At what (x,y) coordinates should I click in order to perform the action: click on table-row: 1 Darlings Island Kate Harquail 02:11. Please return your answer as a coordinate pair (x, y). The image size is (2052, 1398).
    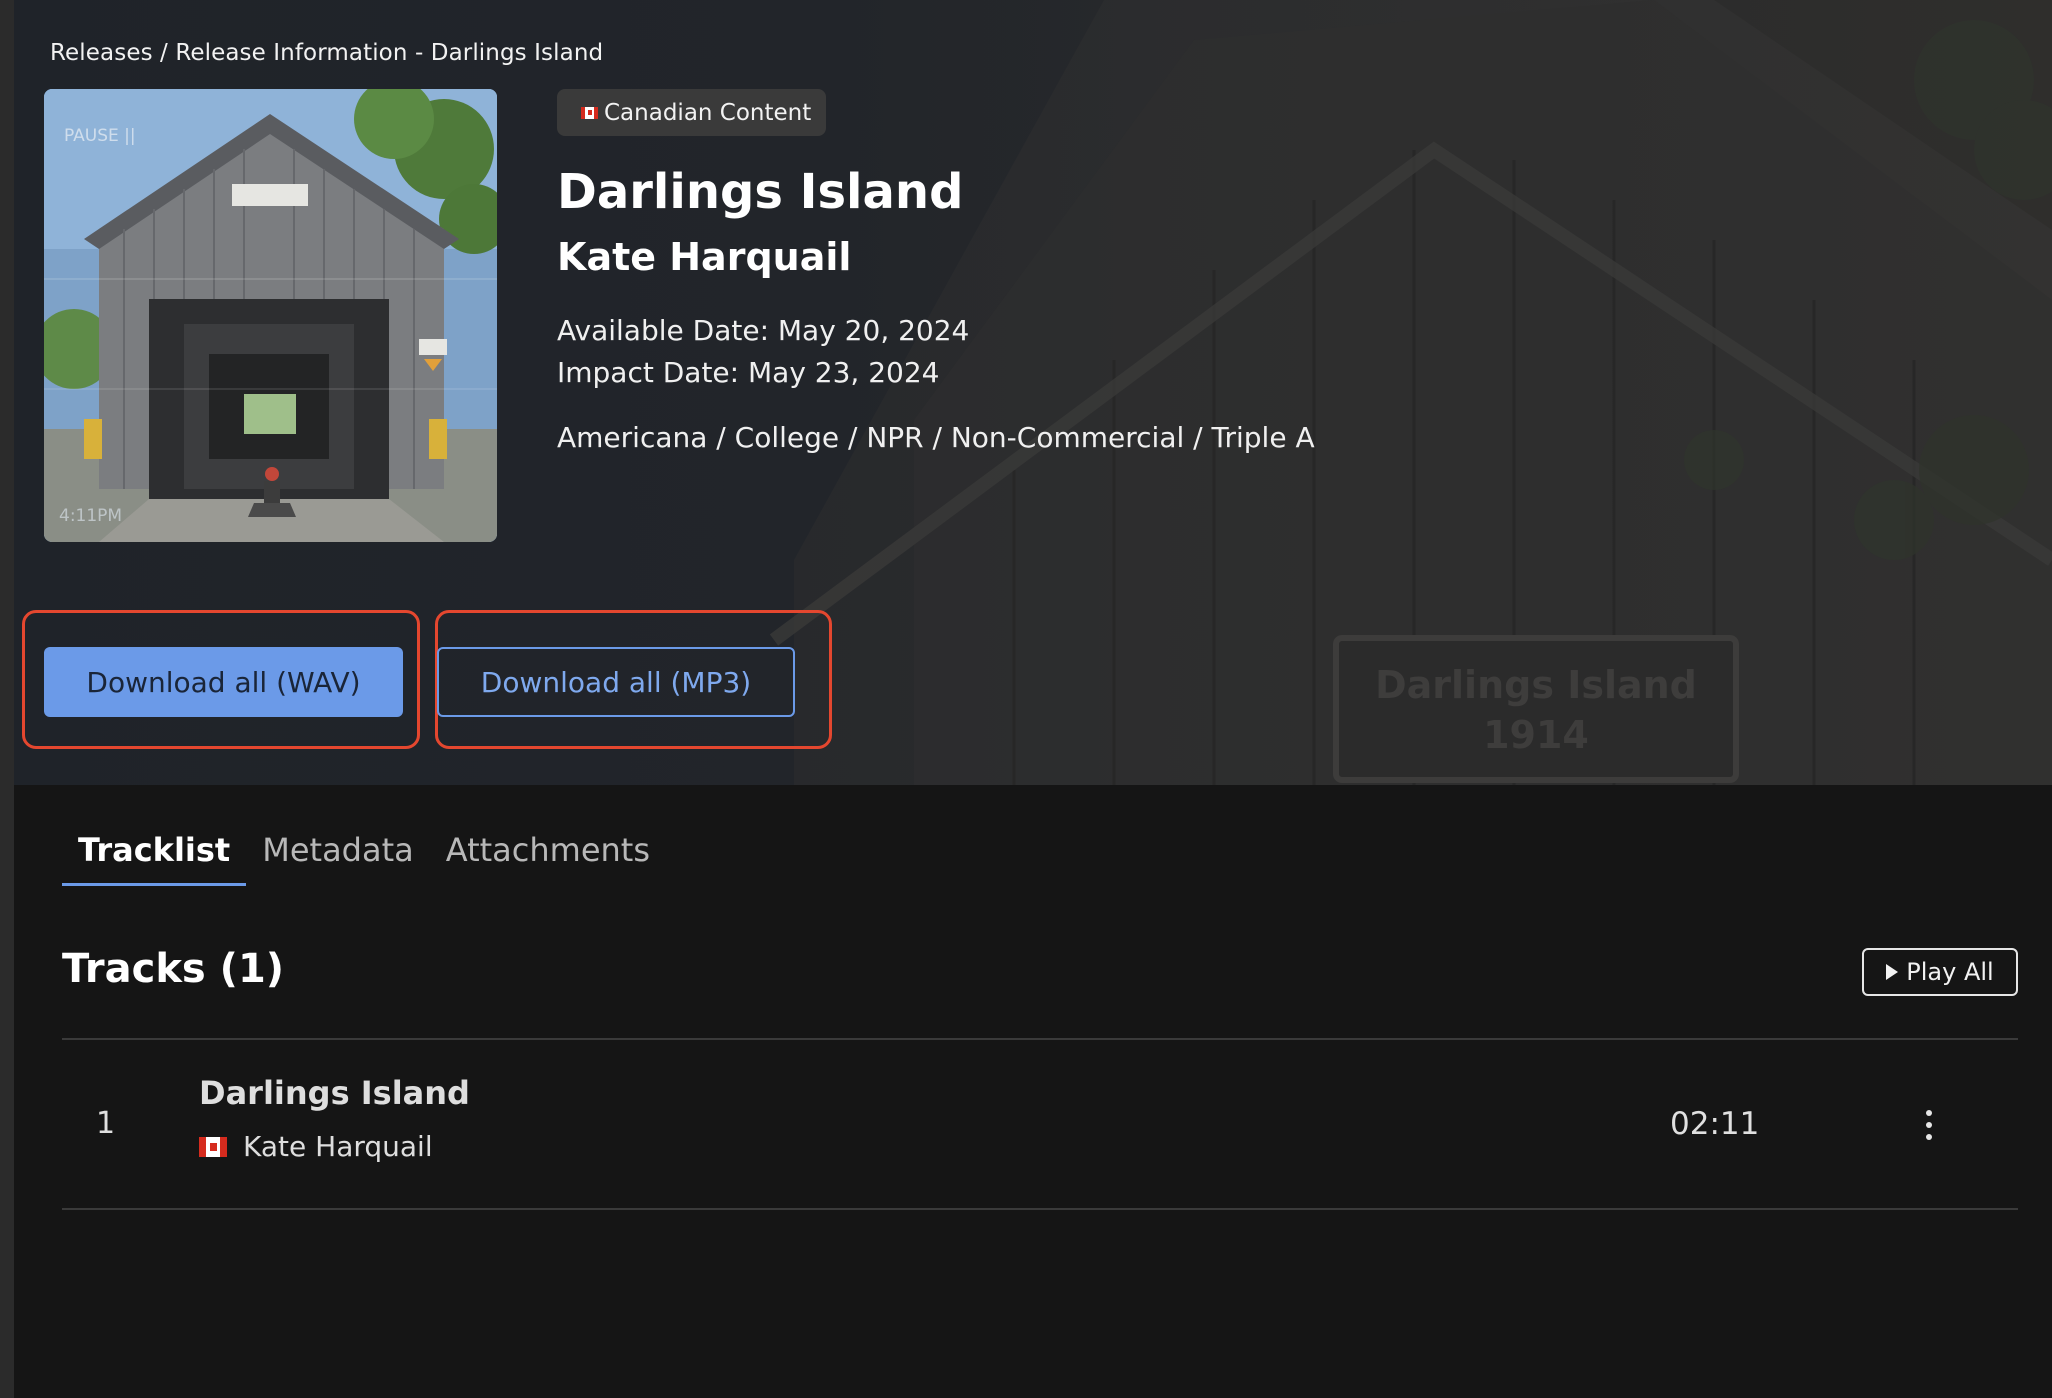
    Looking at the image, I should click on (1040, 1124).